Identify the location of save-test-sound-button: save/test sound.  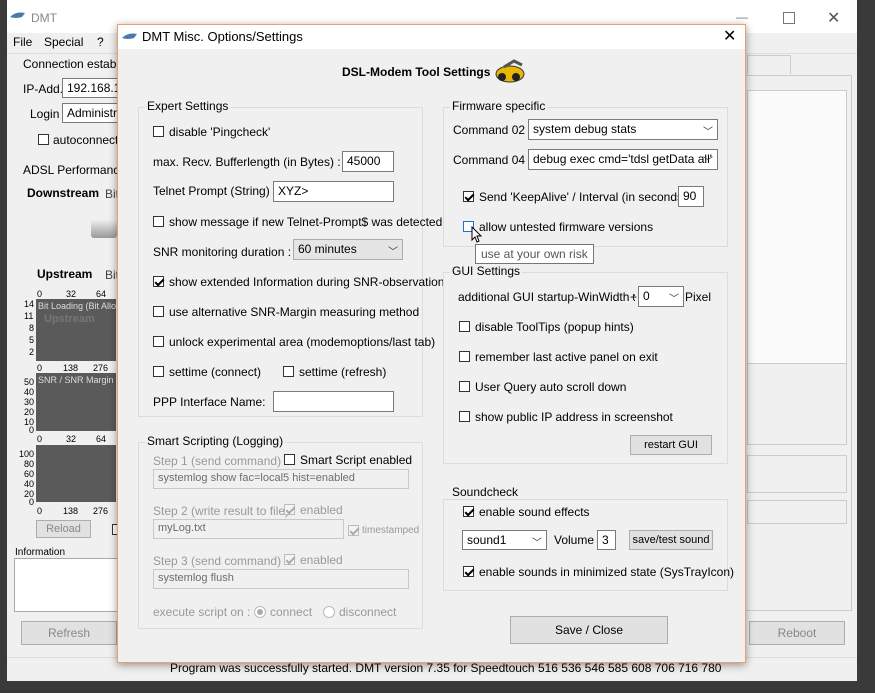
(671, 540).